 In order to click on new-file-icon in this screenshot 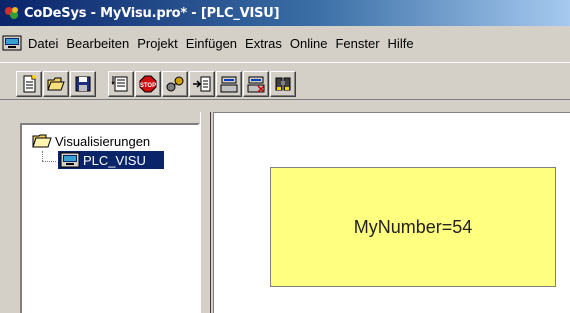, I will do `click(29, 84)`.